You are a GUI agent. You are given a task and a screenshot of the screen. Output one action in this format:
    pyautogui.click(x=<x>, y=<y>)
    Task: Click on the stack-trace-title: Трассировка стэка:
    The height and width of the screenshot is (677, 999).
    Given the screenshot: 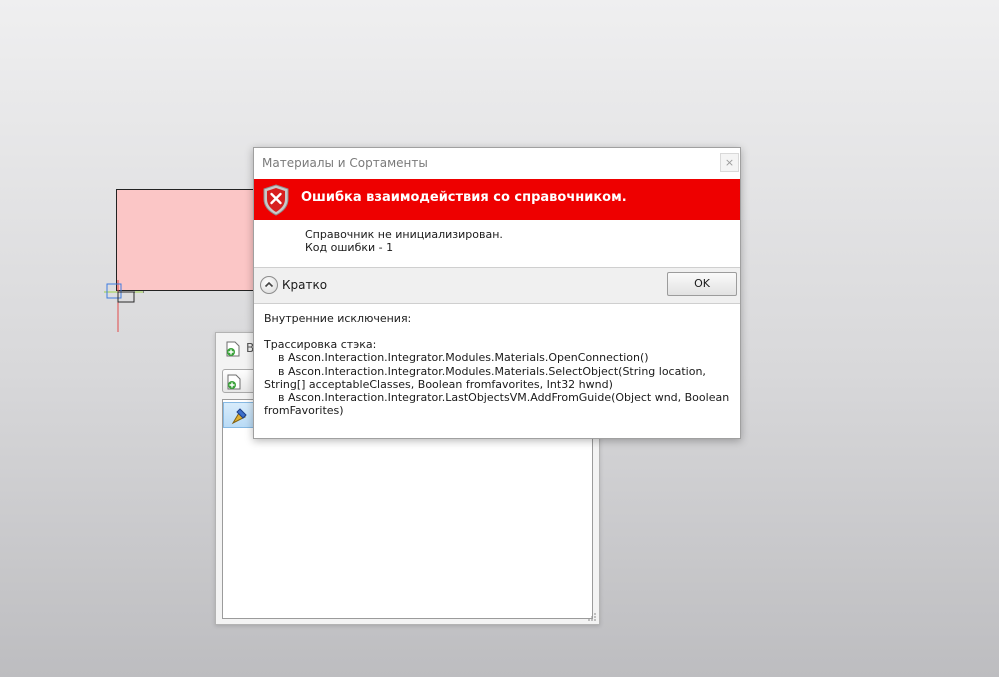 What is the action you would take?
    pyautogui.click(x=320, y=345)
    